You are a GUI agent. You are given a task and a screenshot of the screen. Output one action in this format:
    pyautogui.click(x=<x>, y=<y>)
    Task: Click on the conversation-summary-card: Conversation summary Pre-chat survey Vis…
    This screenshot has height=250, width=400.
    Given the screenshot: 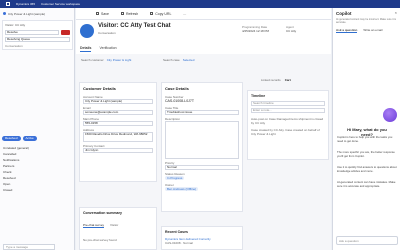 What is the action you would take?
    pyautogui.click(x=118, y=228)
    